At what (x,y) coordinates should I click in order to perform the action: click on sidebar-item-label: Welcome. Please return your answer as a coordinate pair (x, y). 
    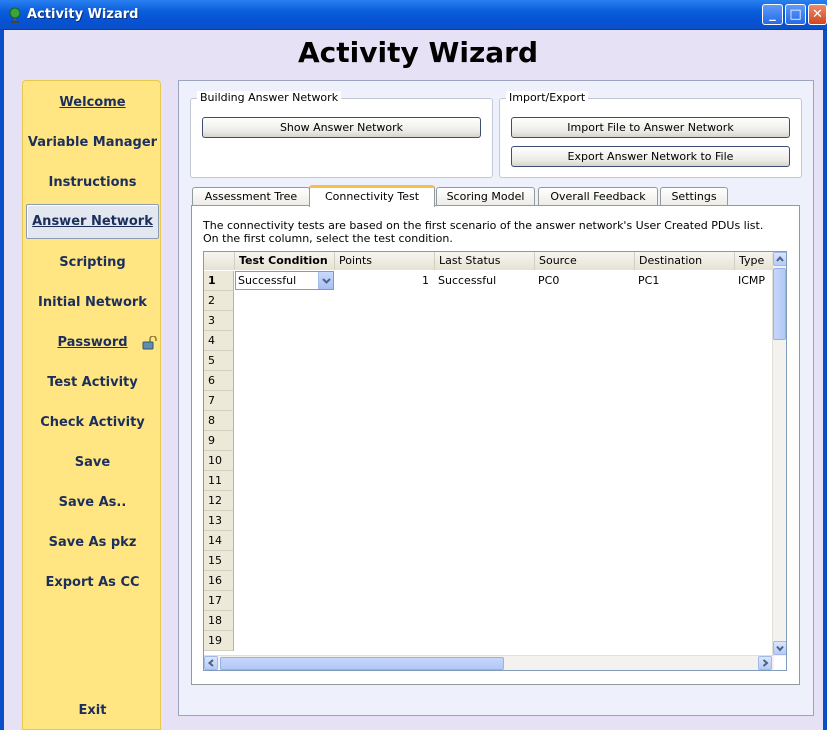
    Looking at the image, I should click on (92, 102).